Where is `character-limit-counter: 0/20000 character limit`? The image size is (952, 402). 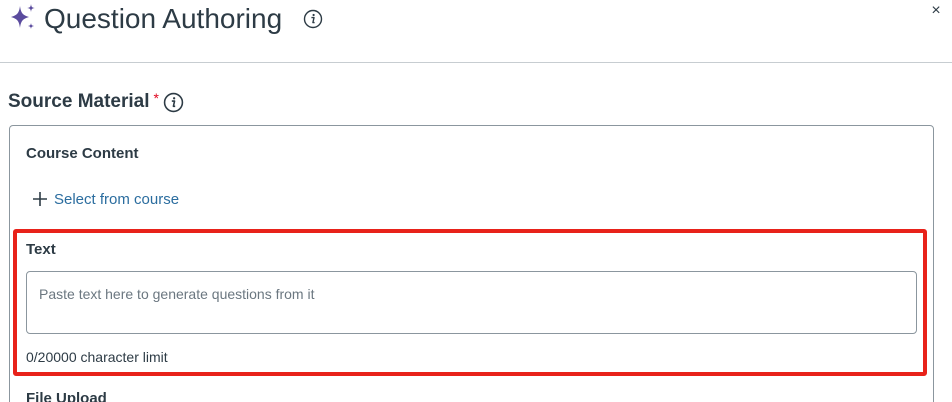
character-limit-counter: 0/20000 character limit is located at coordinates (97, 357).